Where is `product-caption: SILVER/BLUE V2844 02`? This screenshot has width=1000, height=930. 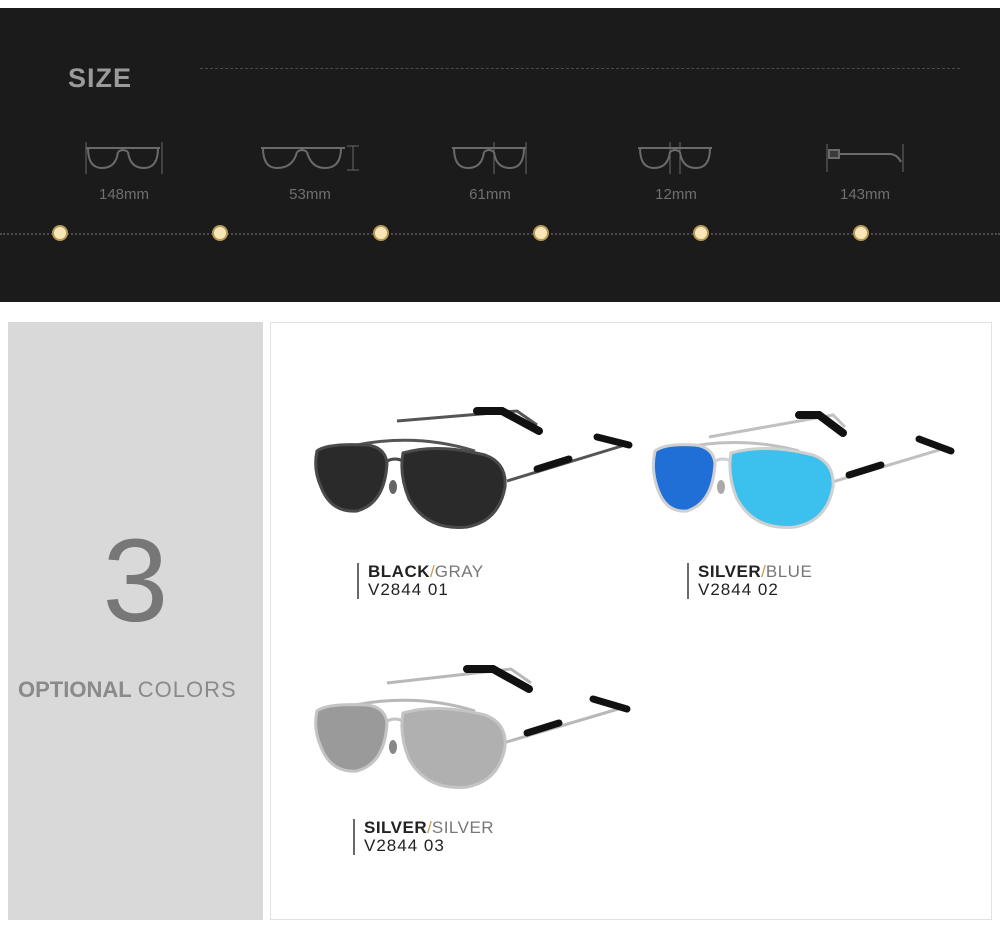
product-caption: SILVER/BLUE V2844 02 is located at coordinates (749, 581).